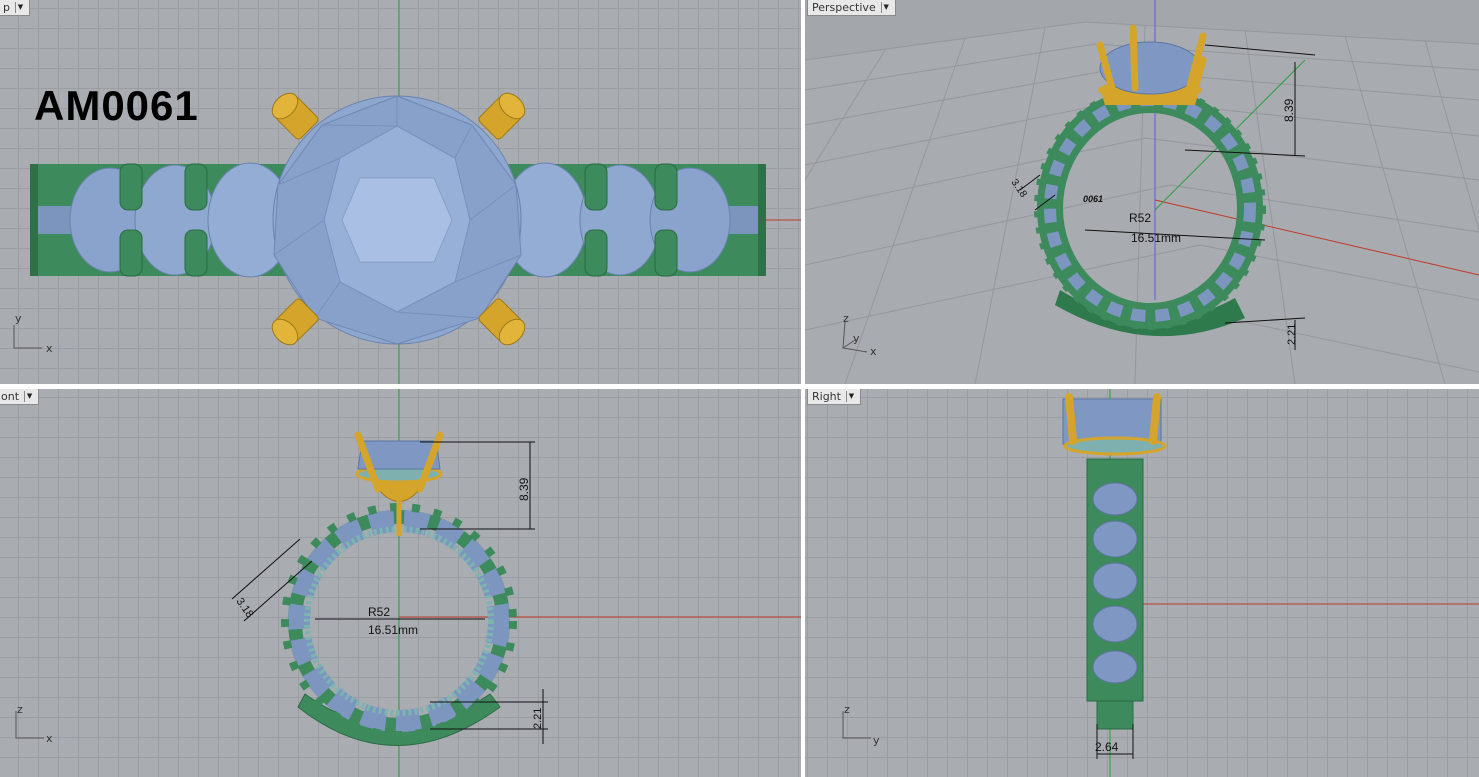 The height and width of the screenshot is (777, 1479). What do you see at coordinates (1114, 561) in the screenshot?
I see `ring-model-right` at bounding box center [1114, 561].